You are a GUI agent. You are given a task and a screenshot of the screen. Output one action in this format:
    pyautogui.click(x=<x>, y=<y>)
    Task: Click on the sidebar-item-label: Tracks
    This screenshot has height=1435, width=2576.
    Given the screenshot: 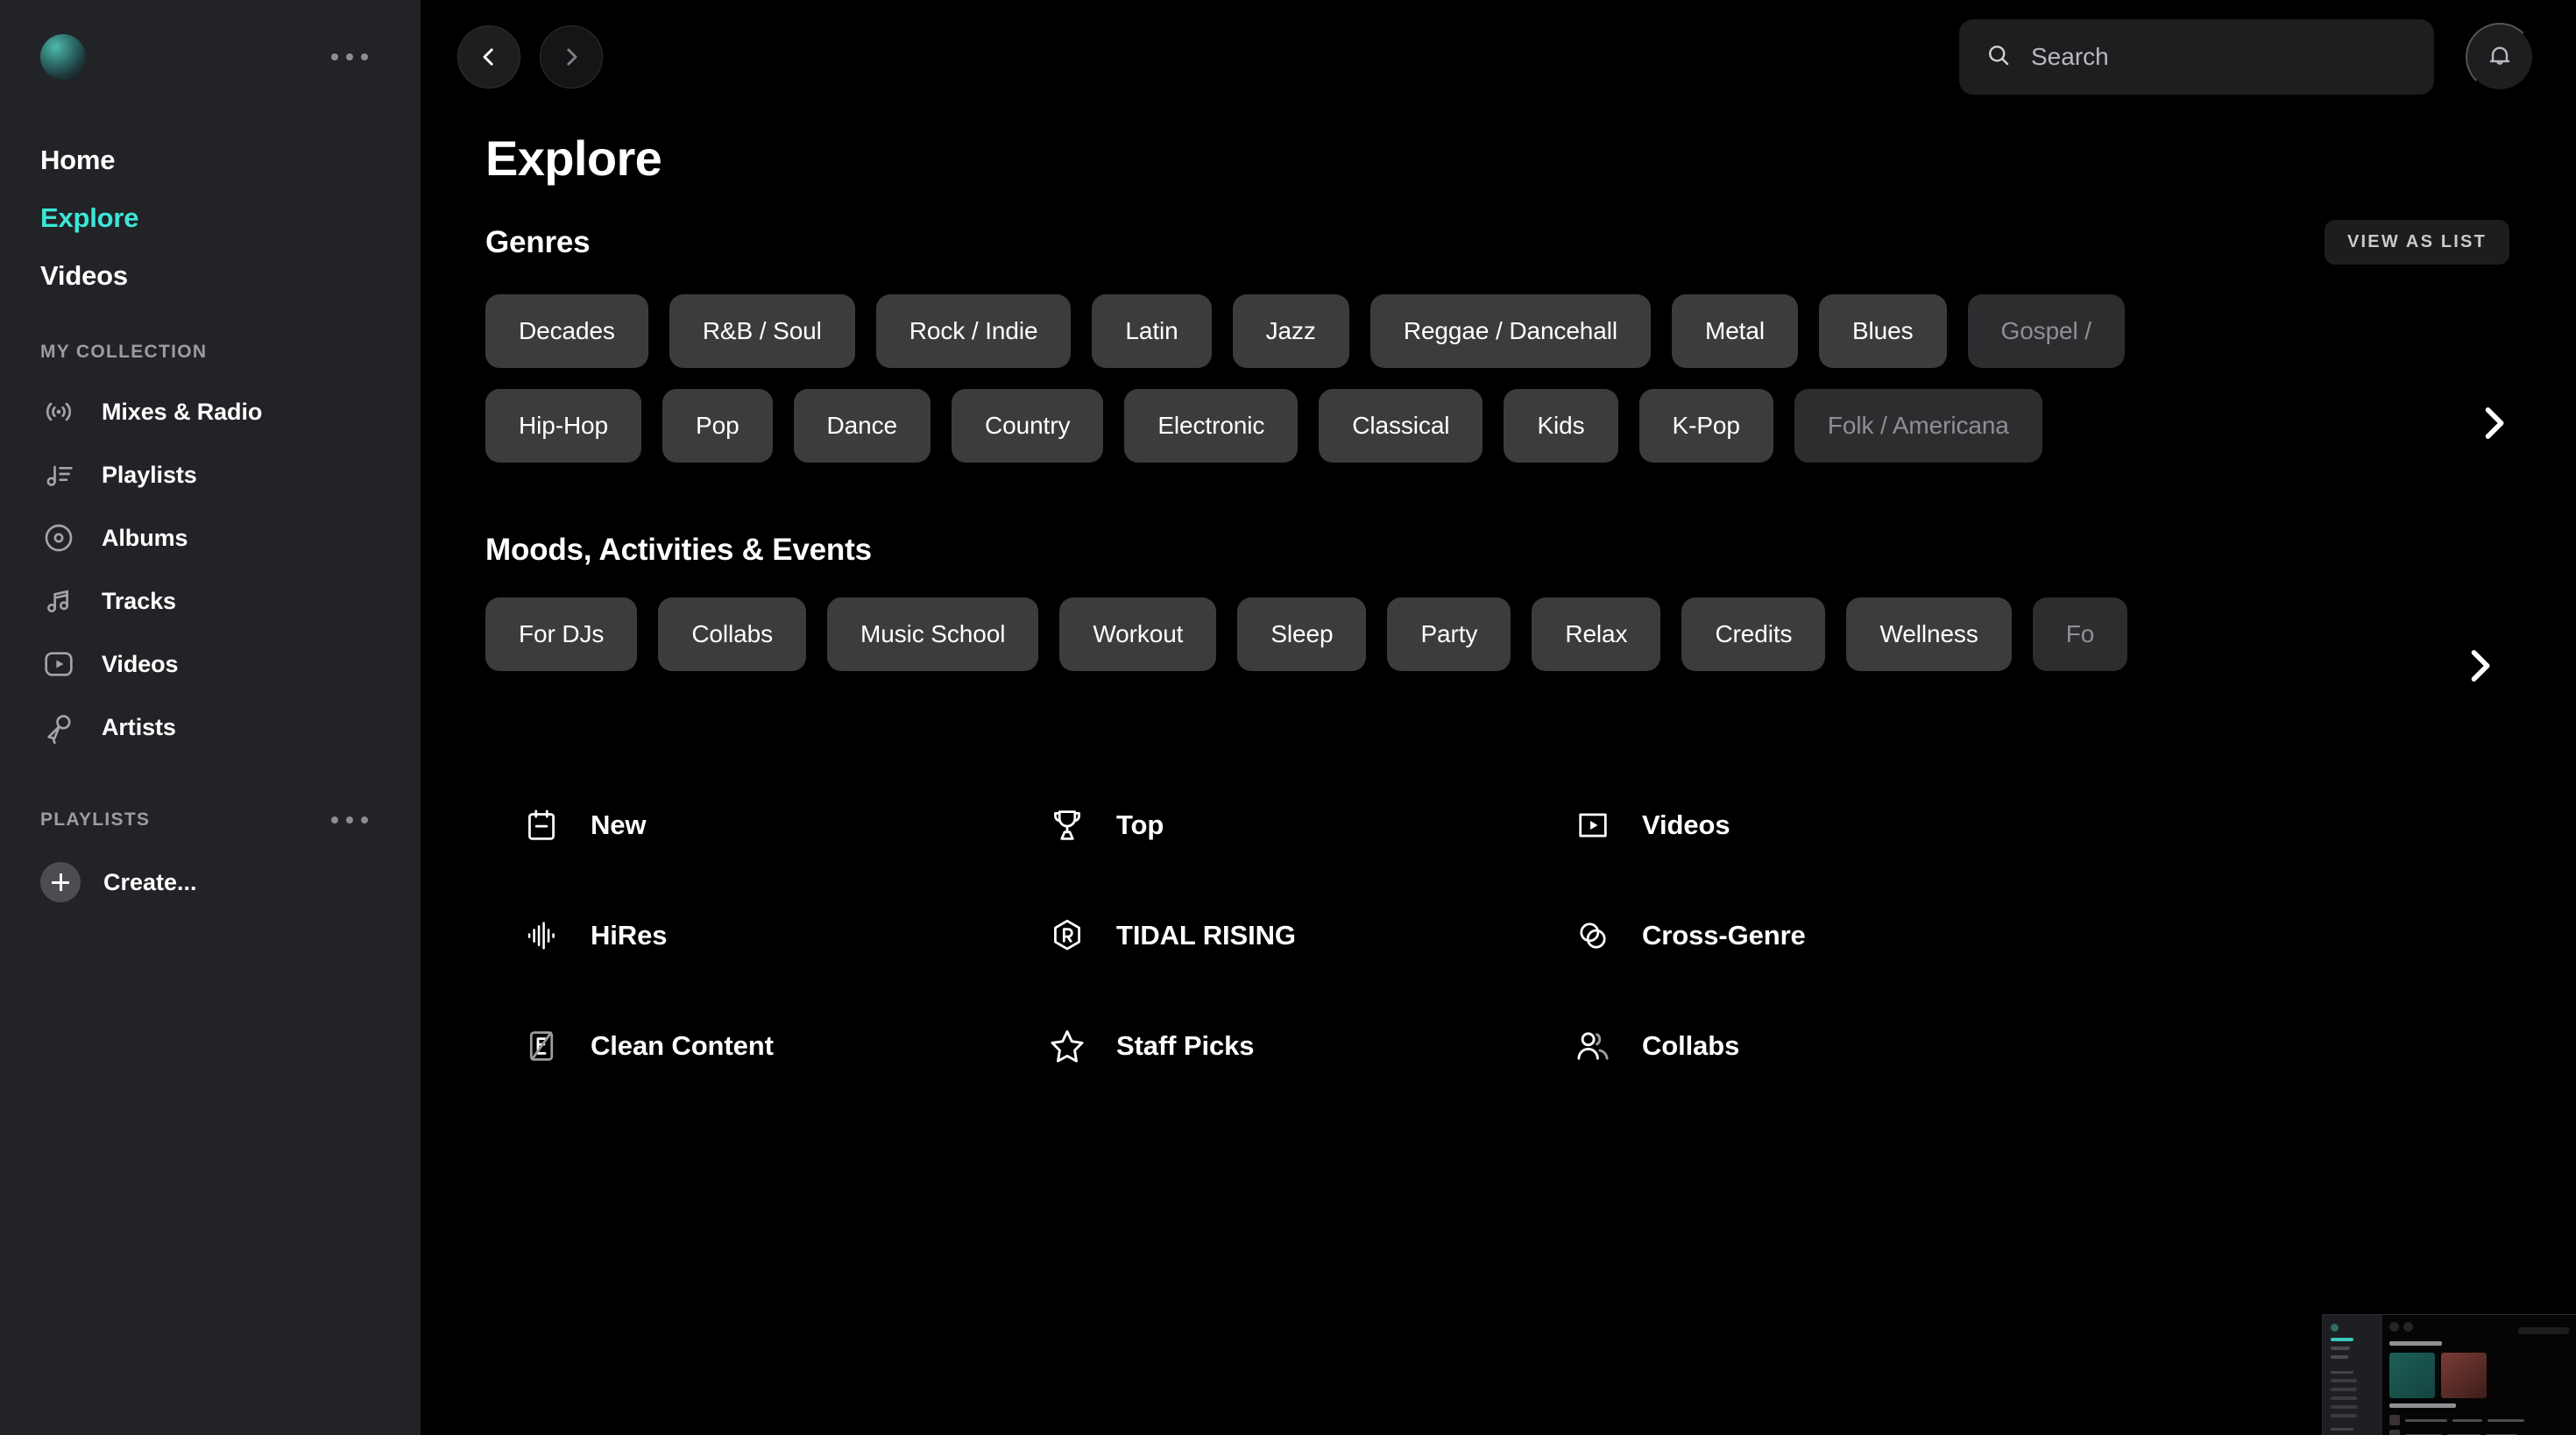 What is the action you would take?
    pyautogui.click(x=139, y=600)
    